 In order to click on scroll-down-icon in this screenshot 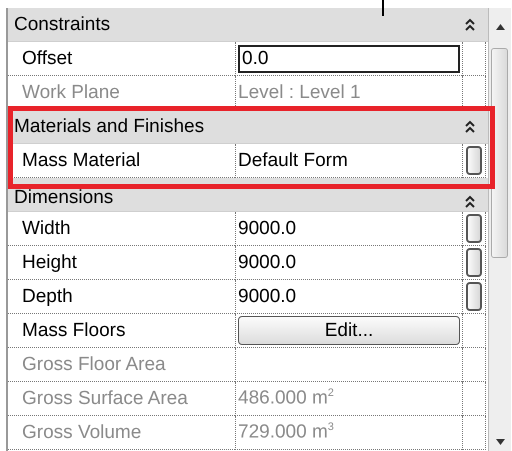, I will do `click(500, 442)`.